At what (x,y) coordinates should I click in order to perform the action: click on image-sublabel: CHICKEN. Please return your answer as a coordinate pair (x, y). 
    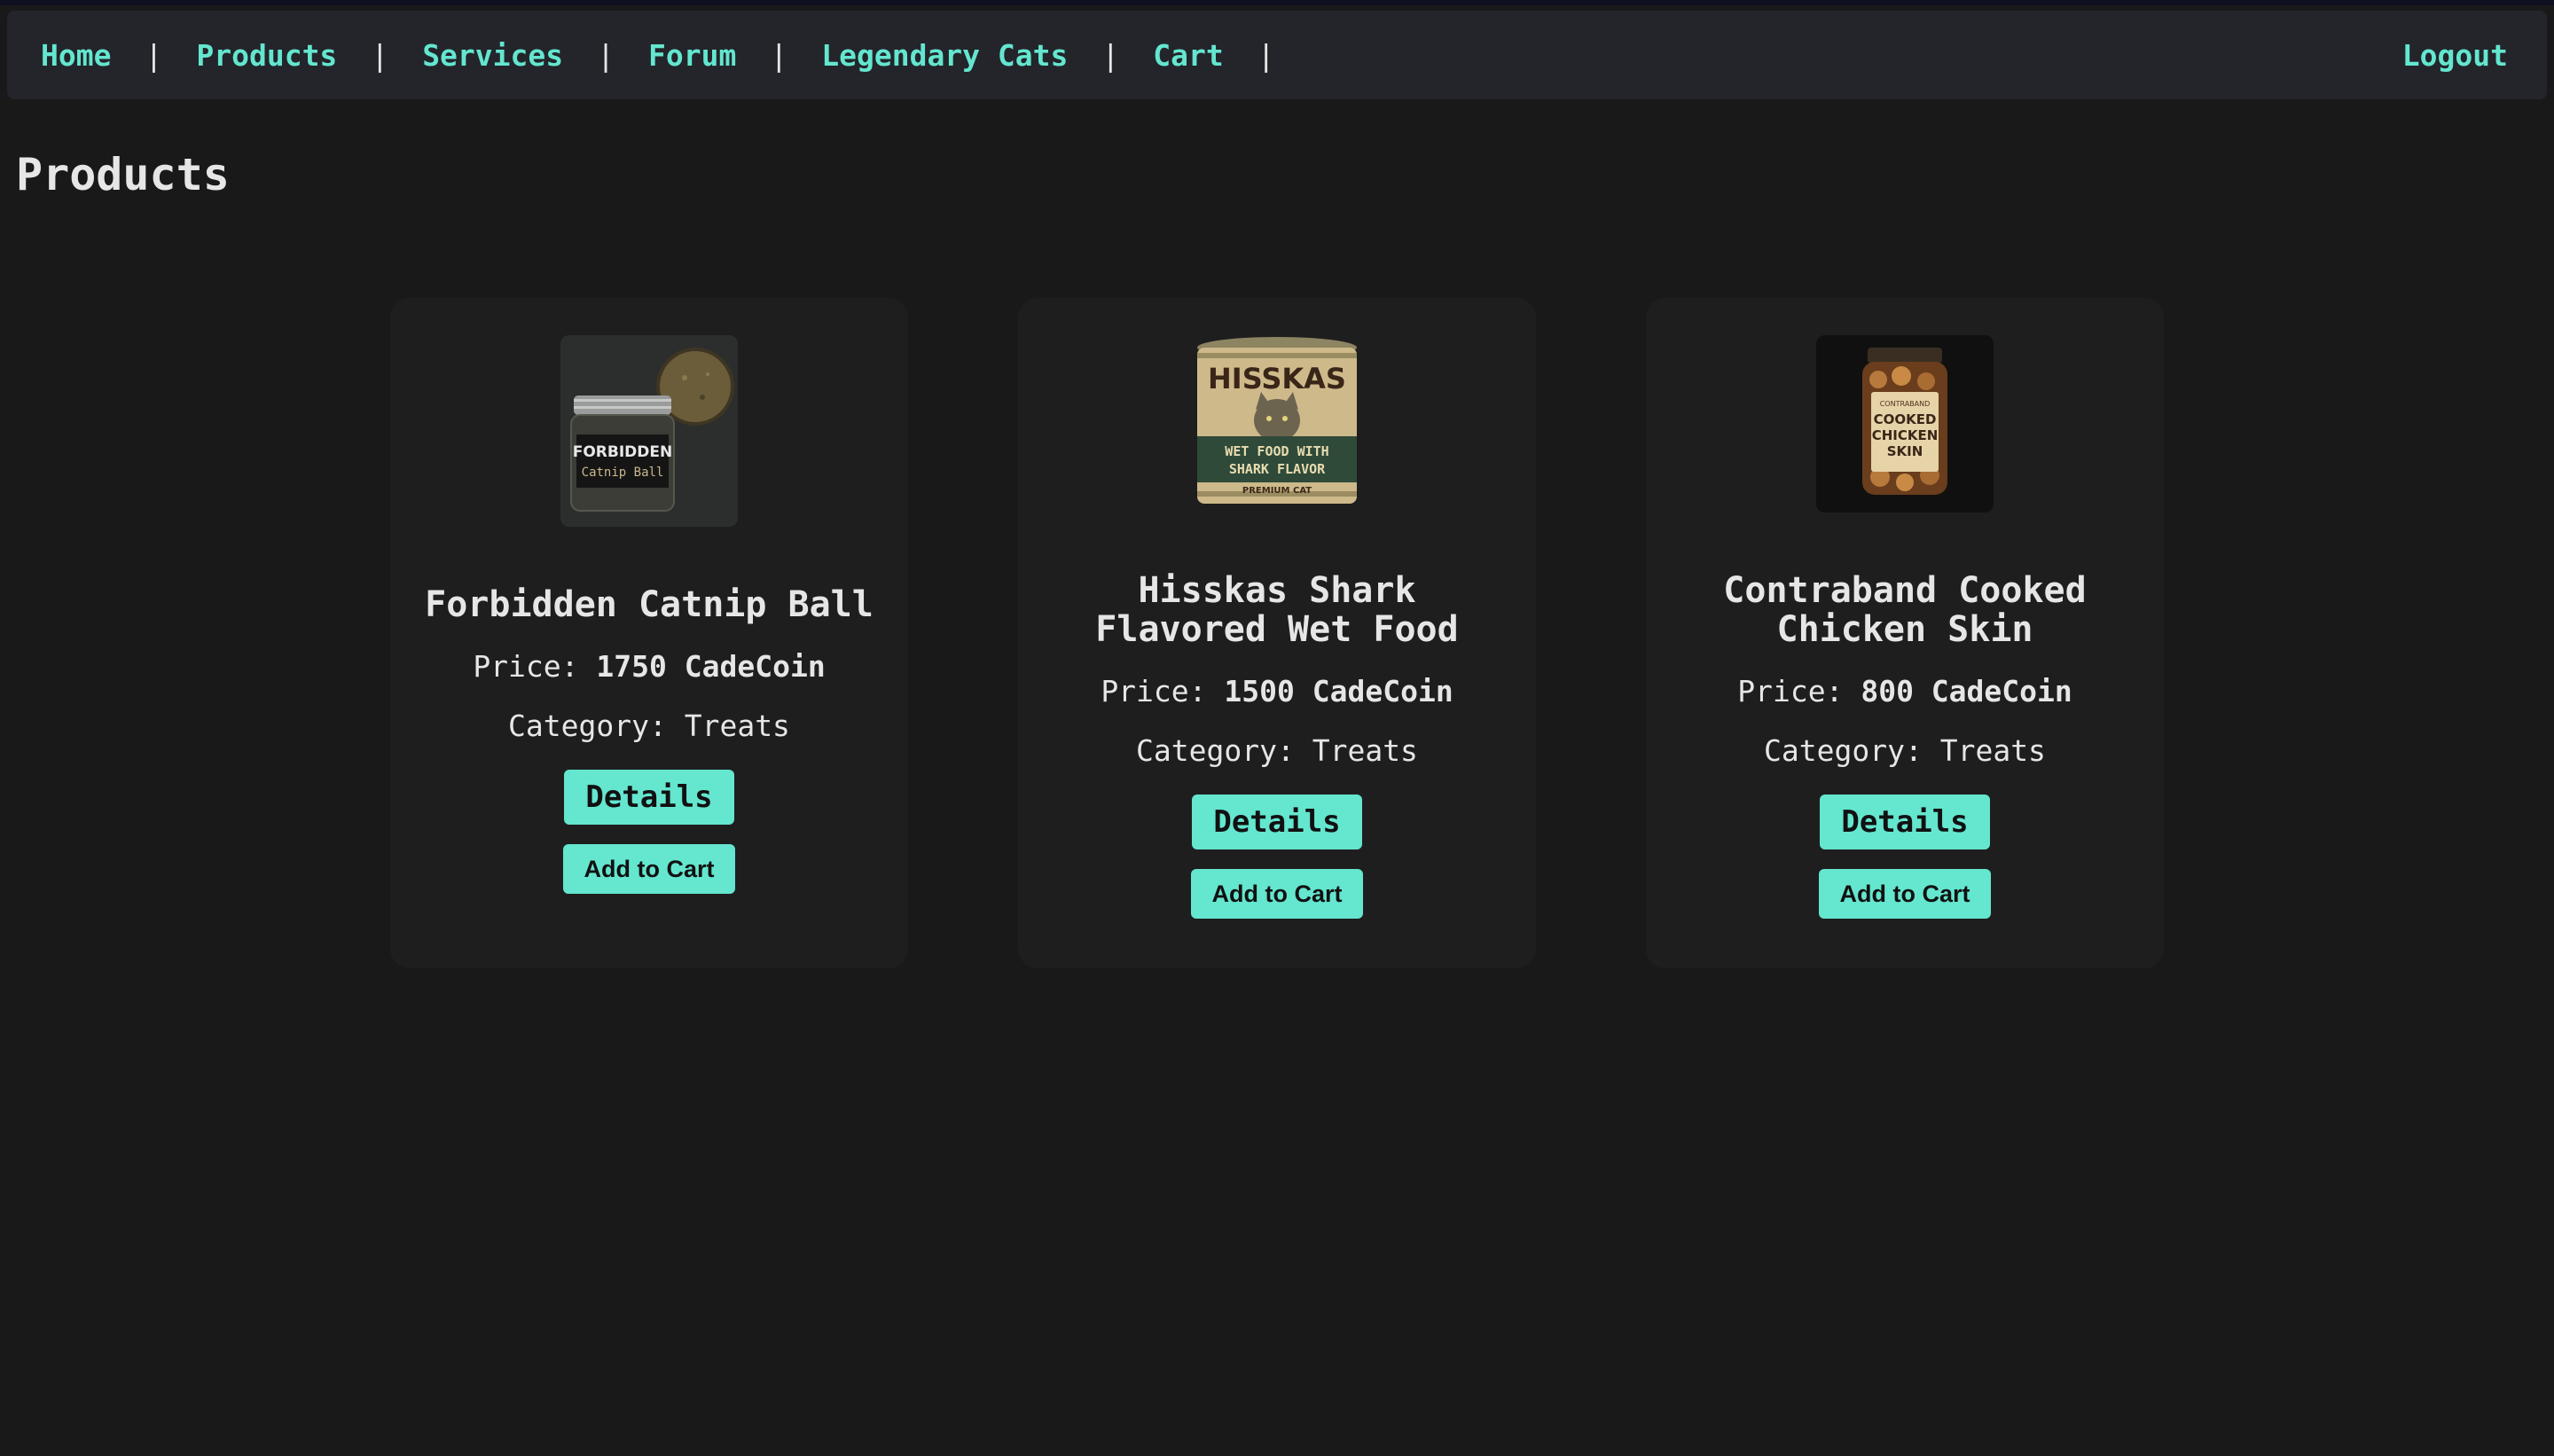
    Looking at the image, I should click on (1905, 435).